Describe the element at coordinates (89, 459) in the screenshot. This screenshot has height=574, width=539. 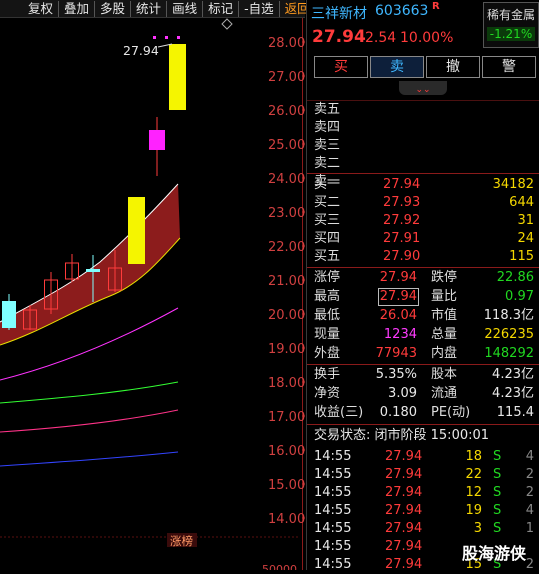
I see `ma120-line` at that location.